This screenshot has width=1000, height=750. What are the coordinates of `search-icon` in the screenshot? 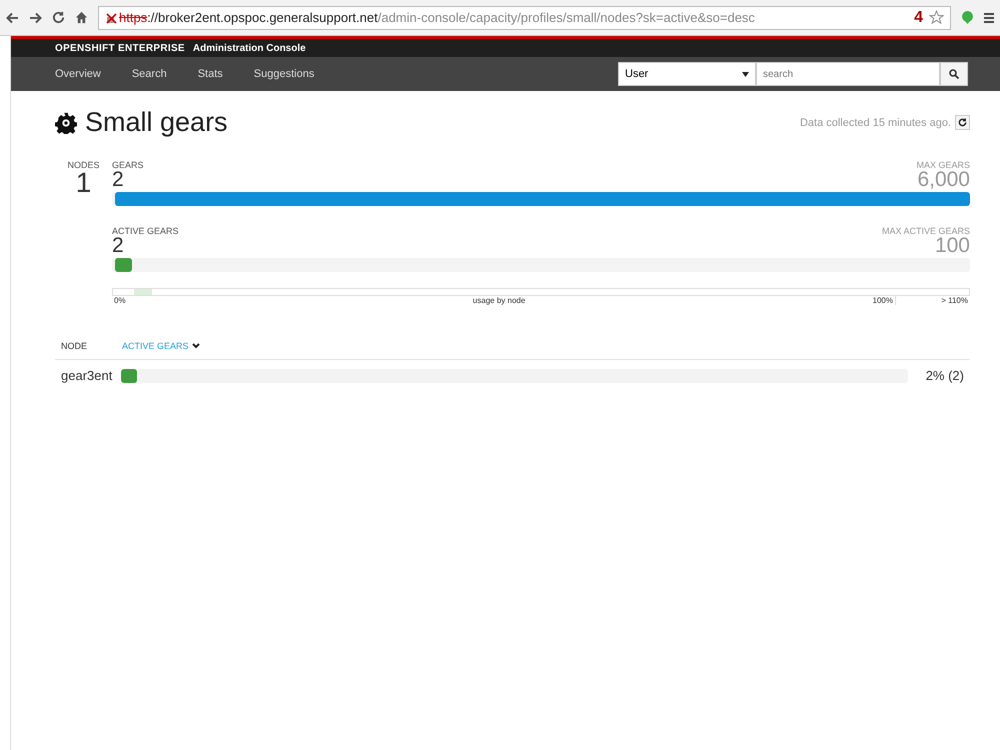 It's located at (954, 74).